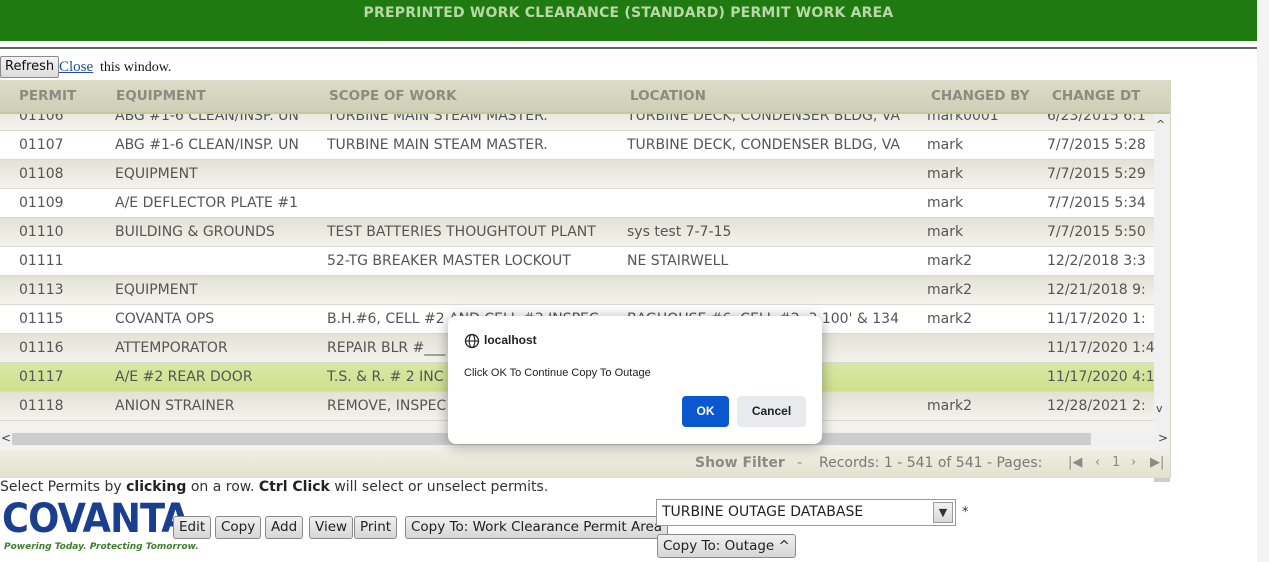 The image size is (1269, 562). What do you see at coordinates (284, 527) in the screenshot?
I see `add-button: Add` at bounding box center [284, 527].